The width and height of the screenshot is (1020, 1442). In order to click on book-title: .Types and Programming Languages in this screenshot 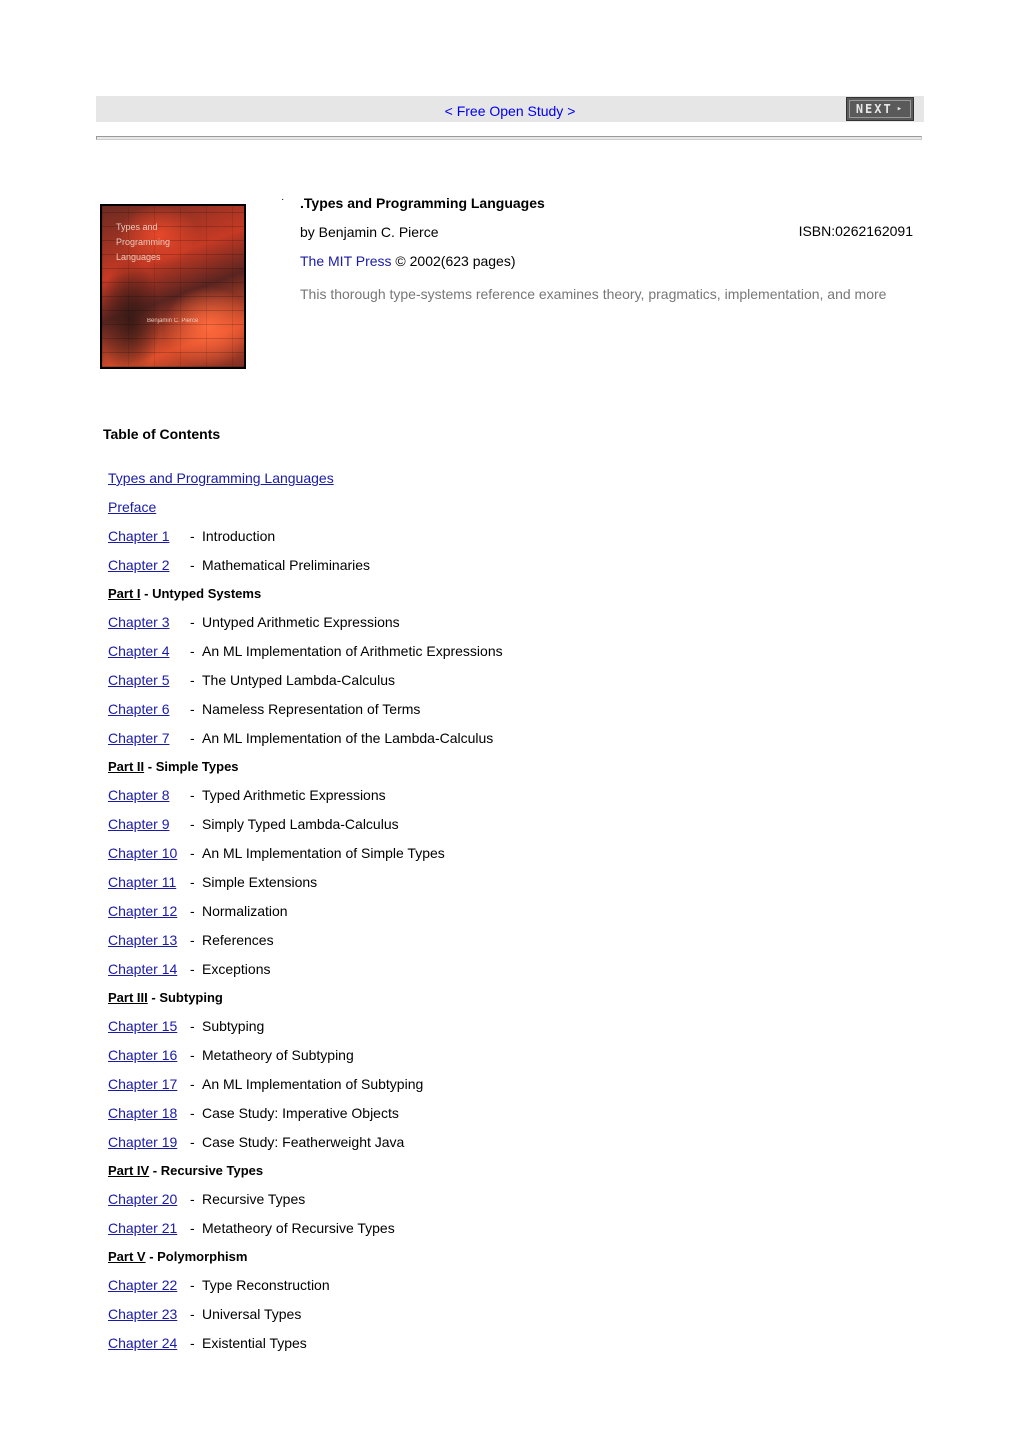, I will do `click(422, 203)`.